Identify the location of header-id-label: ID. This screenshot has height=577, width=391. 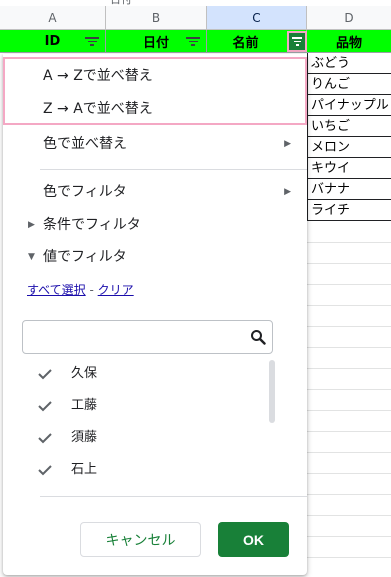
(52, 41).